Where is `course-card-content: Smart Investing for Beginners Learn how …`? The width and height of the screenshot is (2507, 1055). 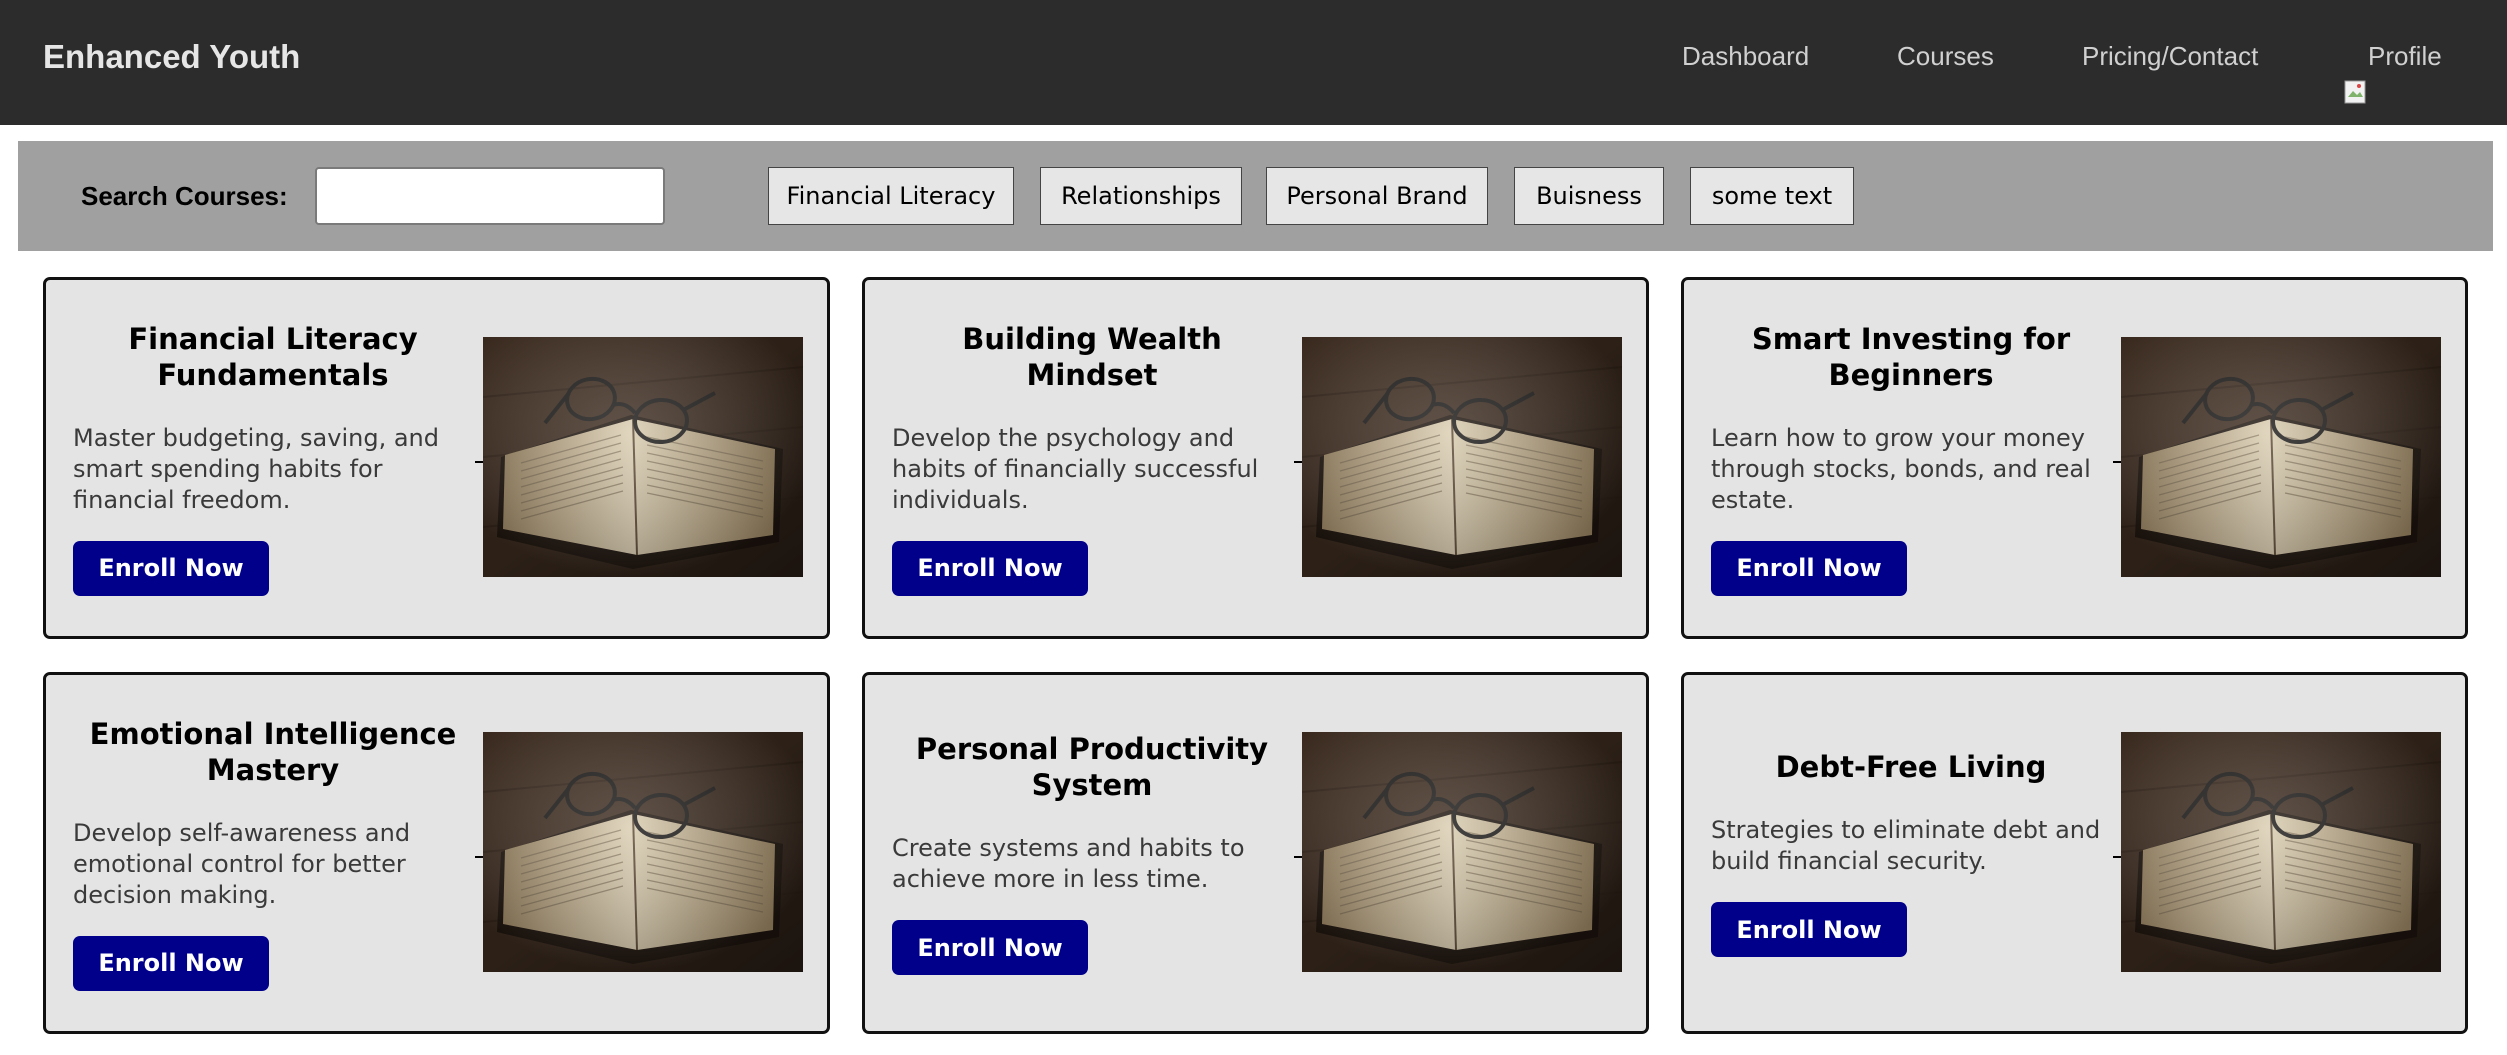 course-card-content: Smart Investing for Beginners Learn how … is located at coordinates (1911, 458).